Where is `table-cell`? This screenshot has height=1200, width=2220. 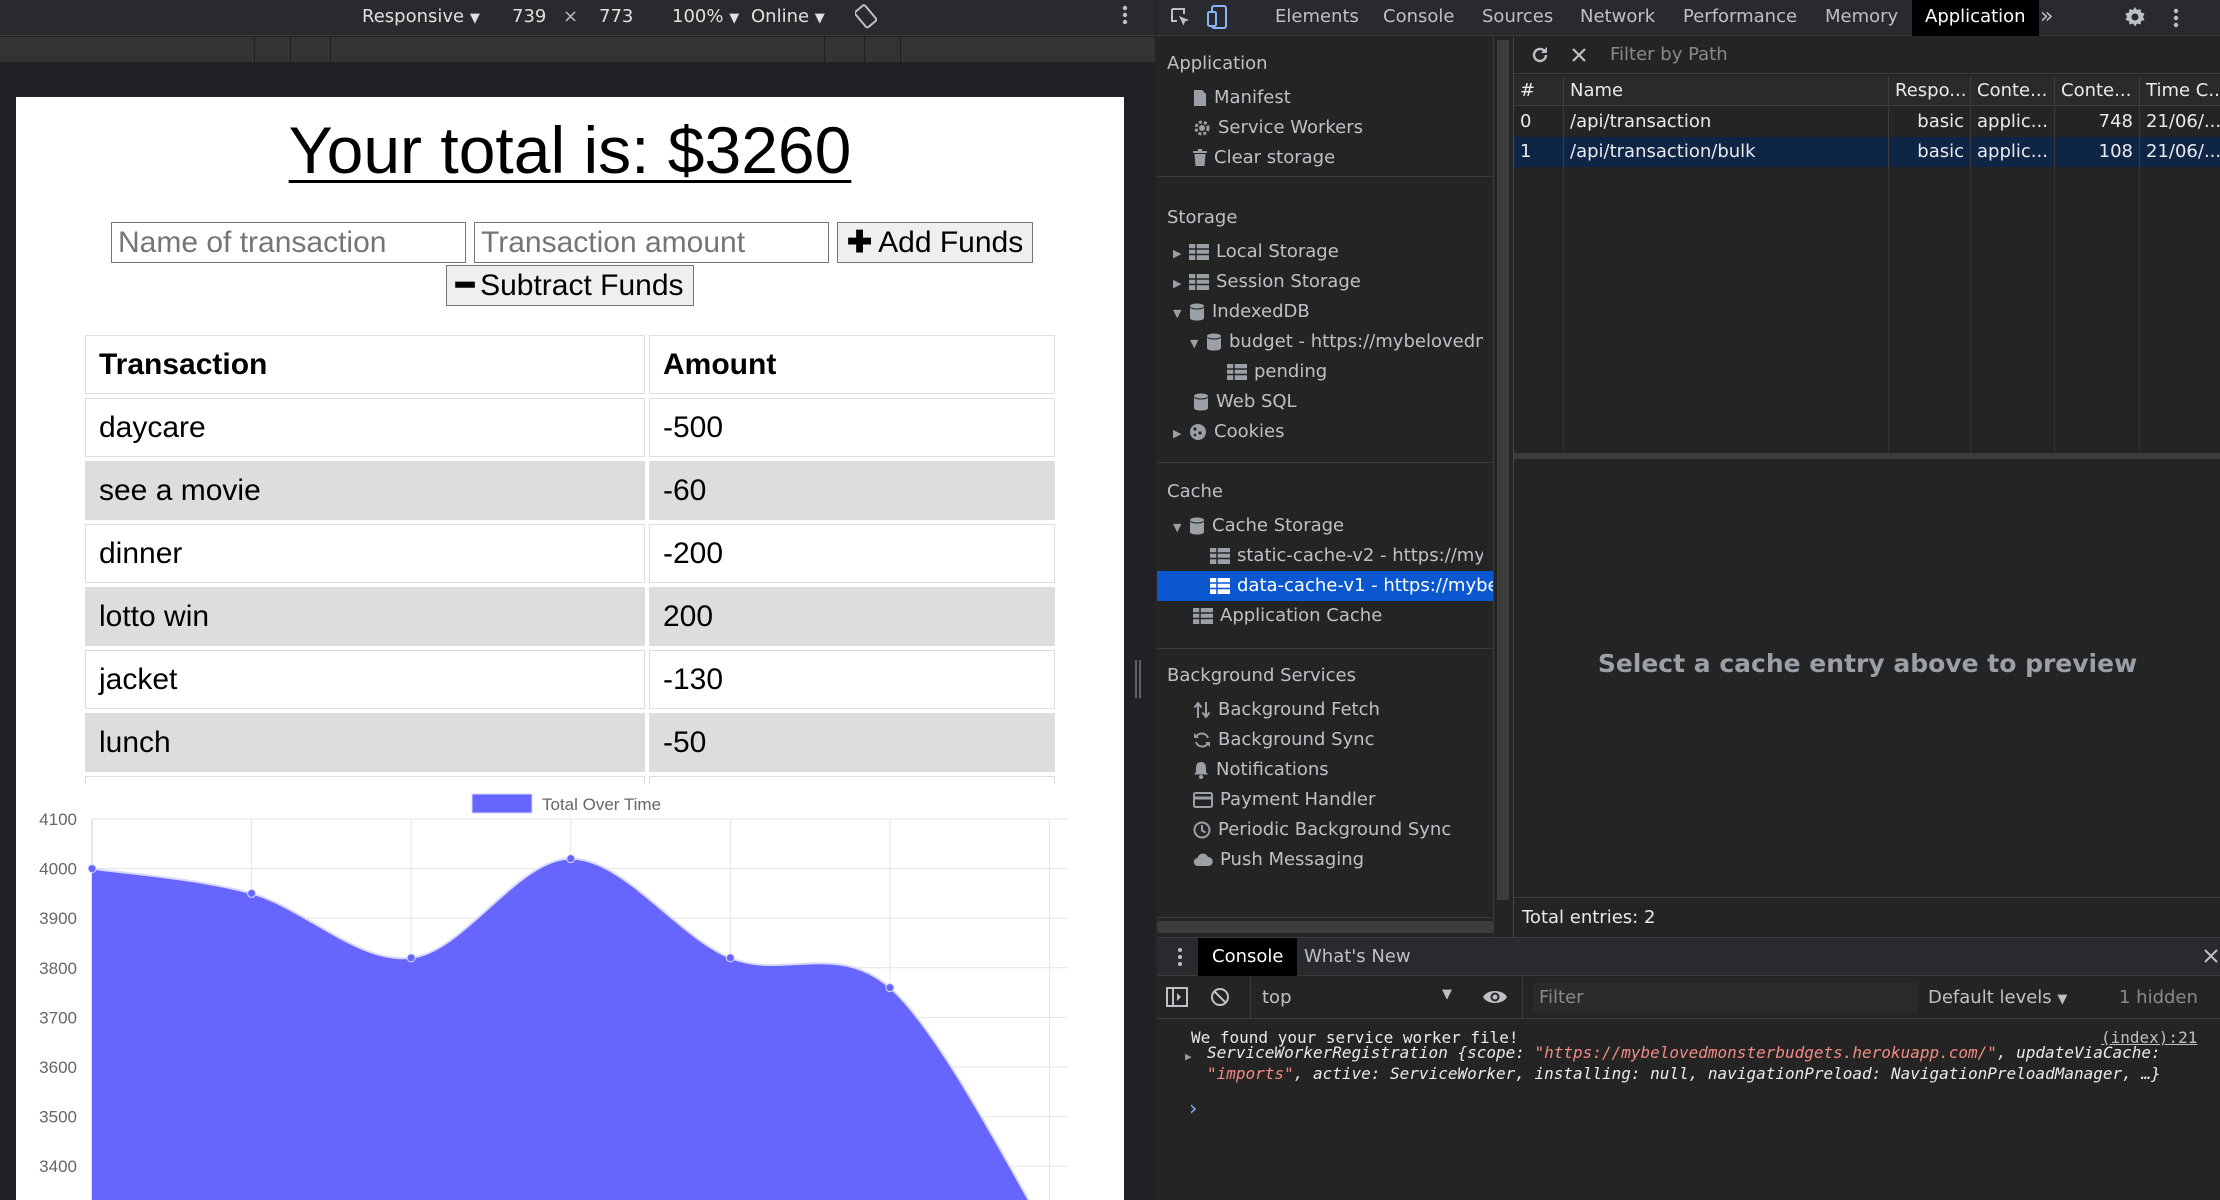 table-cell is located at coordinates (365, 780).